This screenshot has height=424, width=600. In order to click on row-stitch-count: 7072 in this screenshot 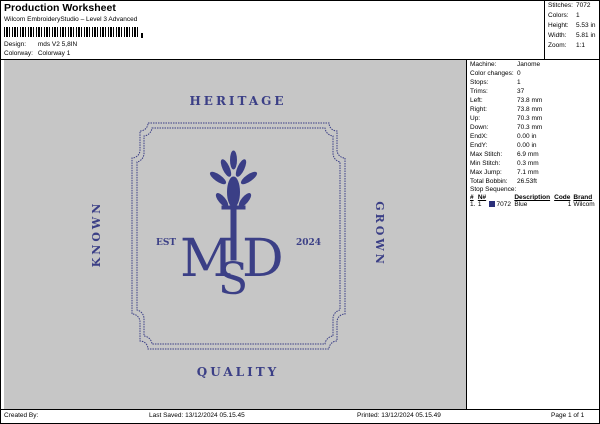, I will do `click(503, 204)`.